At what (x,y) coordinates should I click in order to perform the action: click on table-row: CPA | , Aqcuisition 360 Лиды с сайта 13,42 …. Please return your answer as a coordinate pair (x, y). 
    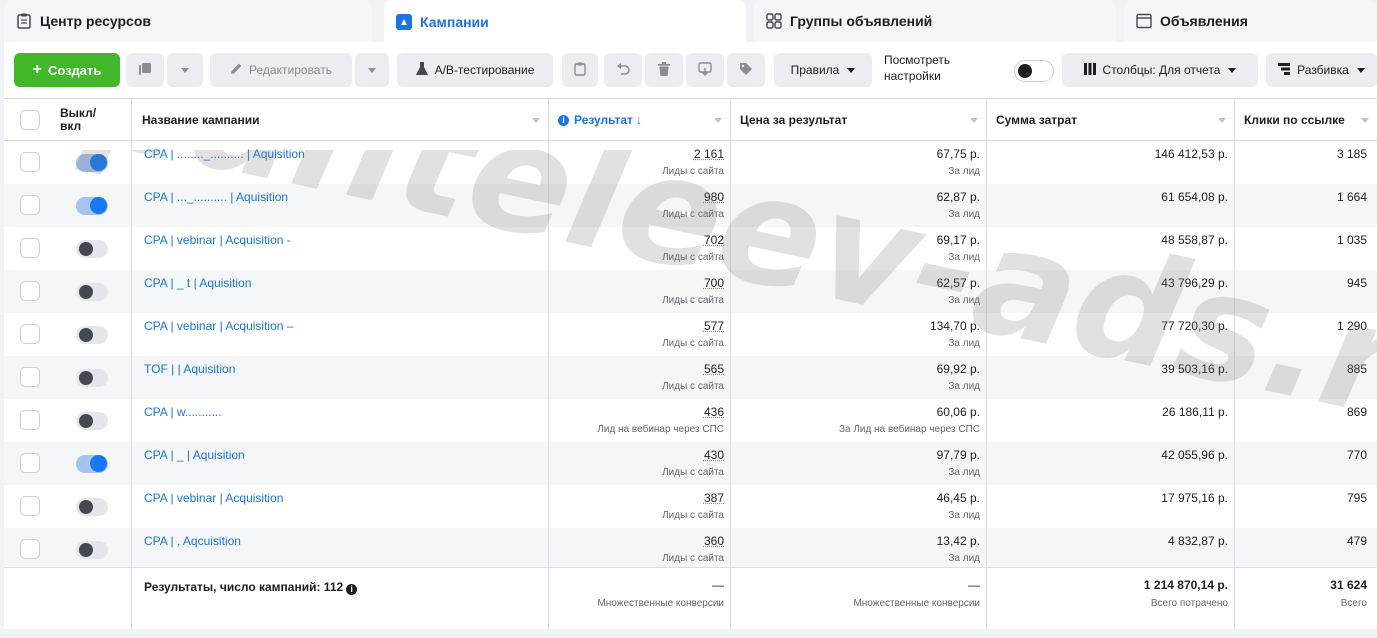
    Looking at the image, I should click on (690, 549).